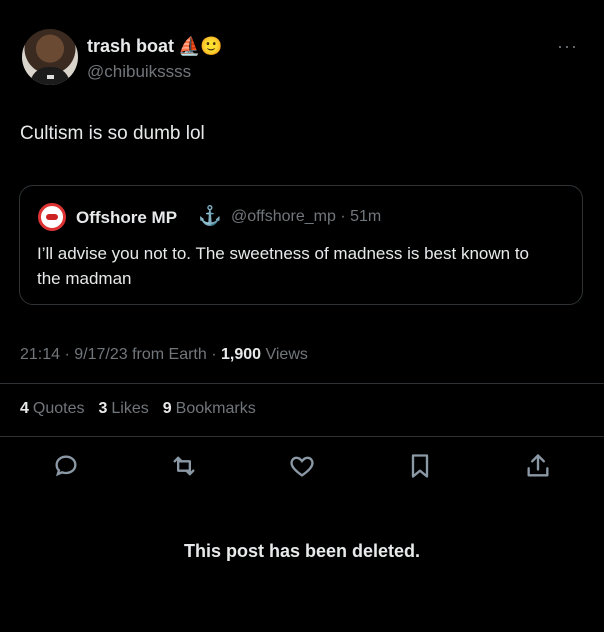 The height and width of the screenshot is (632, 604). Describe the element at coordinates (241, 354) in the screenshot. I see `views-count: 1,900` at that location.